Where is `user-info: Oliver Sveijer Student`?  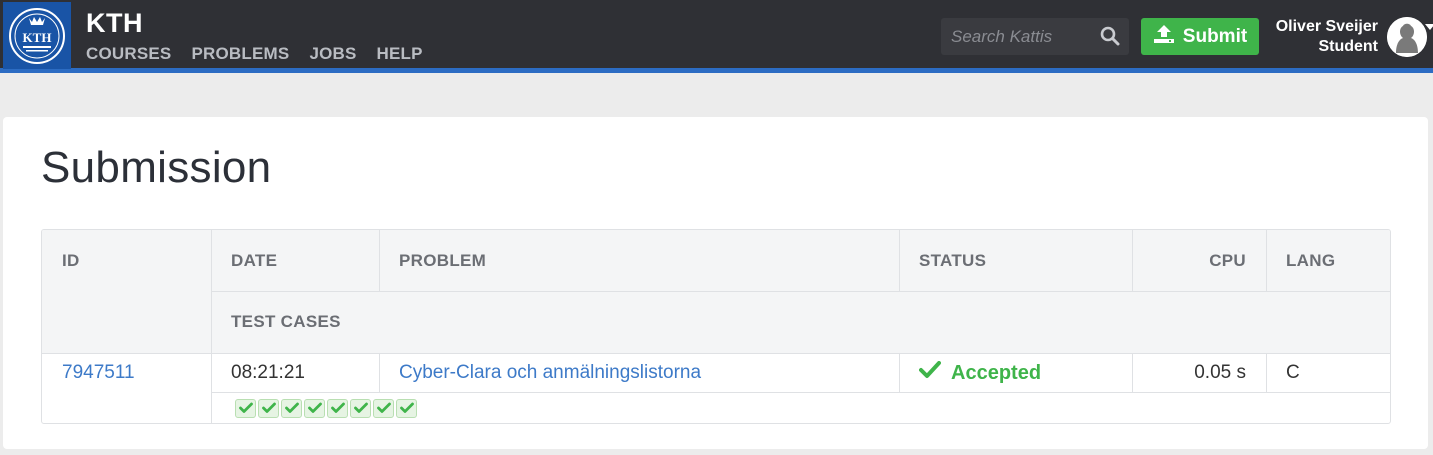 user-info: Oliver Sveijer Student is located at coordinates (1327, 37).